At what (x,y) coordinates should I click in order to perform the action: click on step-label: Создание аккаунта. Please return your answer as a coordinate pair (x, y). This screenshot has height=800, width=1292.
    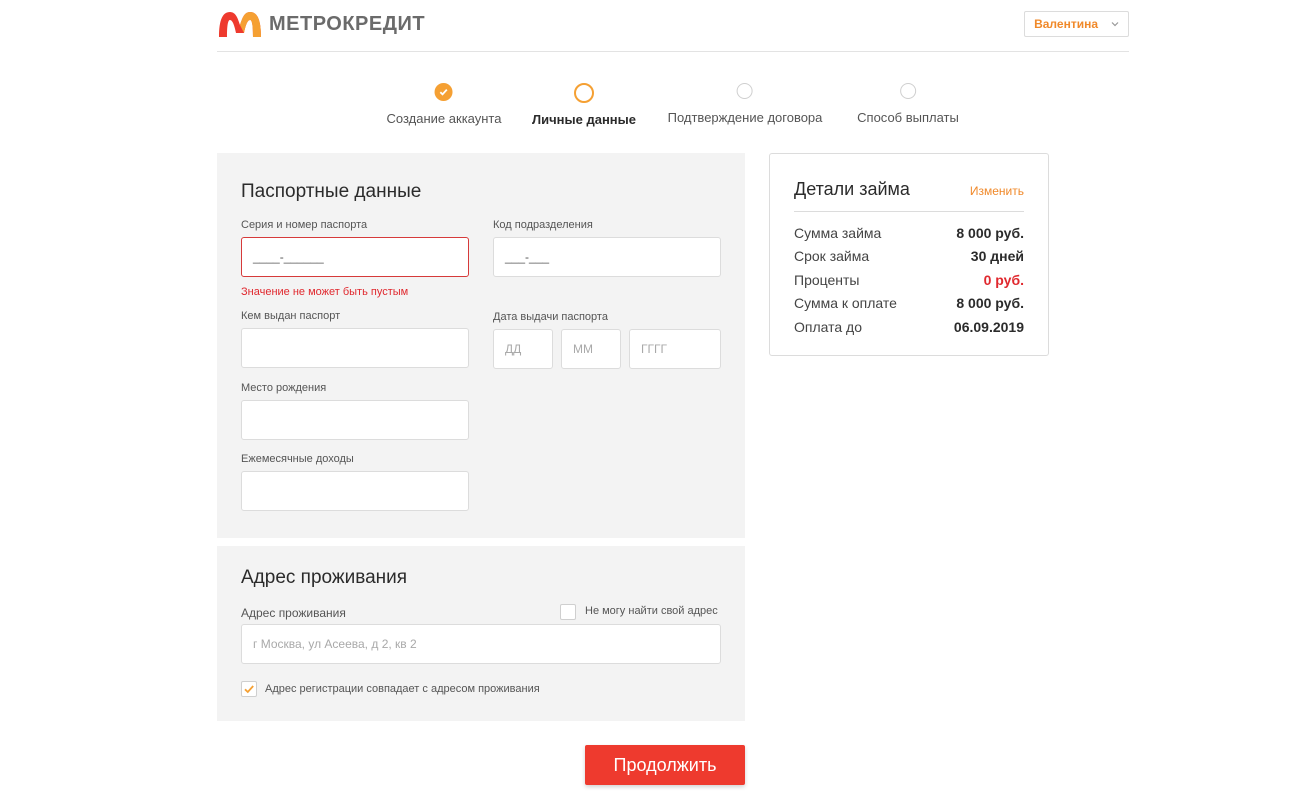
    Looking at the image, I should click on (444, 118).